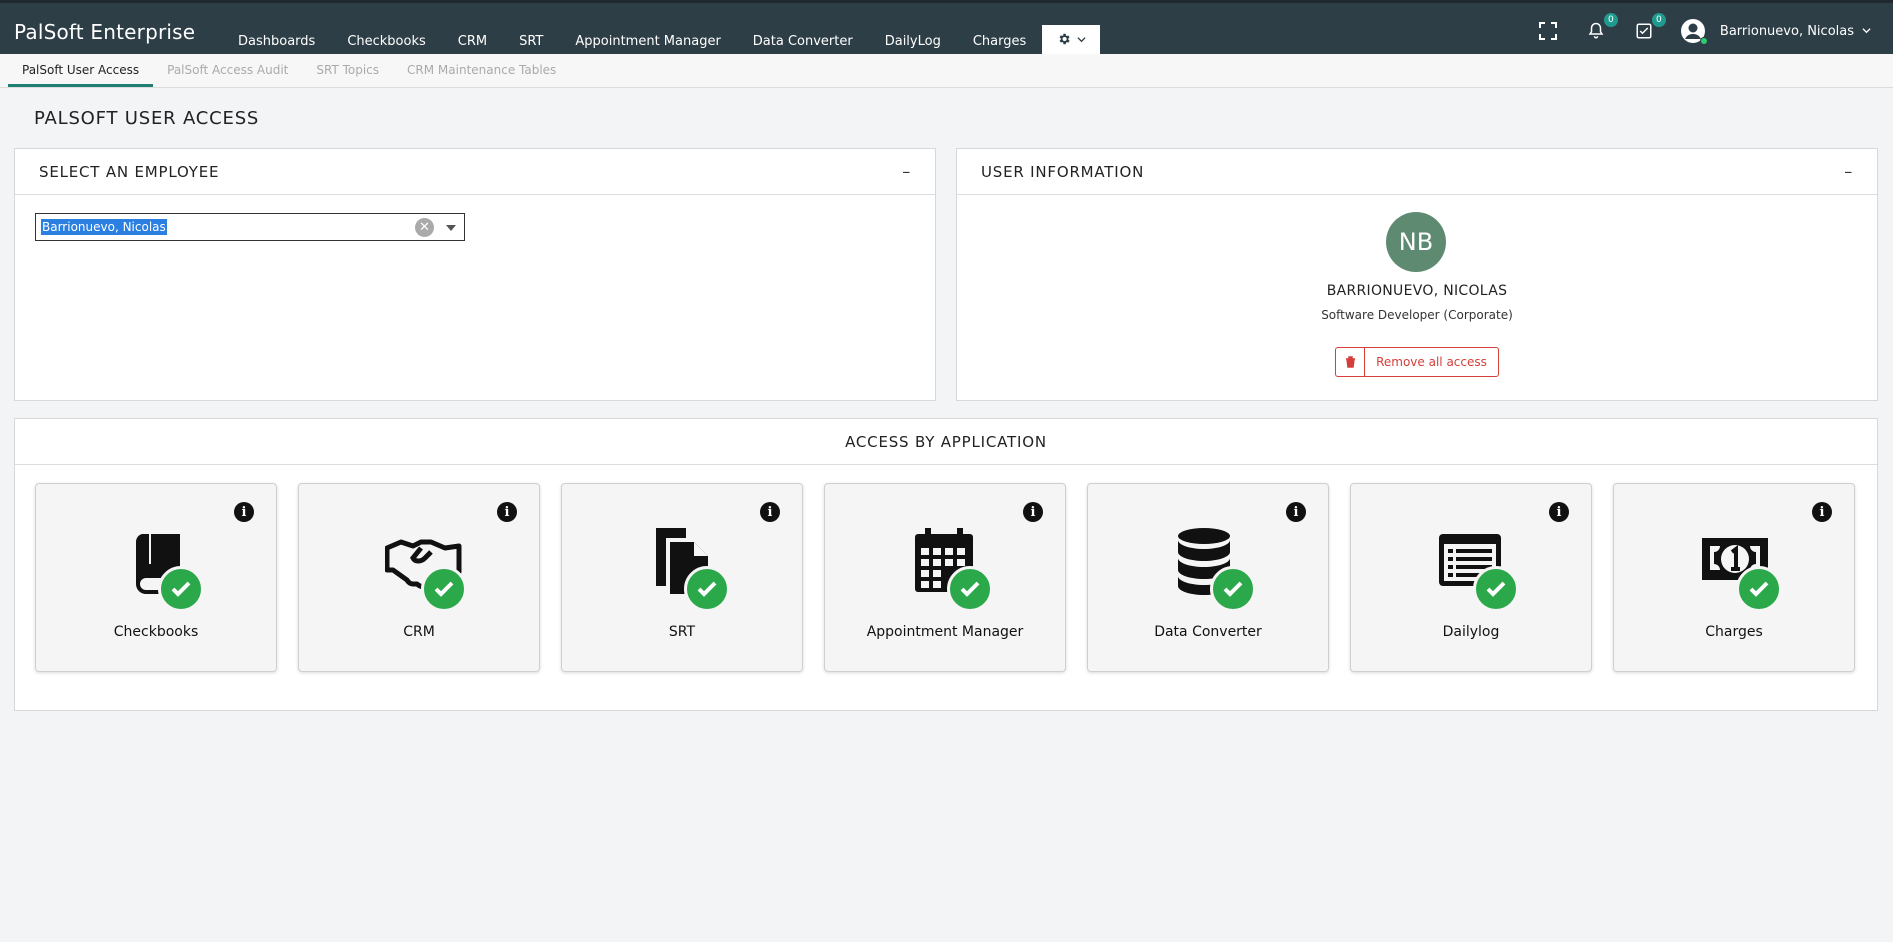  I want to click on fullscreen-icon, so click(1548, 31).